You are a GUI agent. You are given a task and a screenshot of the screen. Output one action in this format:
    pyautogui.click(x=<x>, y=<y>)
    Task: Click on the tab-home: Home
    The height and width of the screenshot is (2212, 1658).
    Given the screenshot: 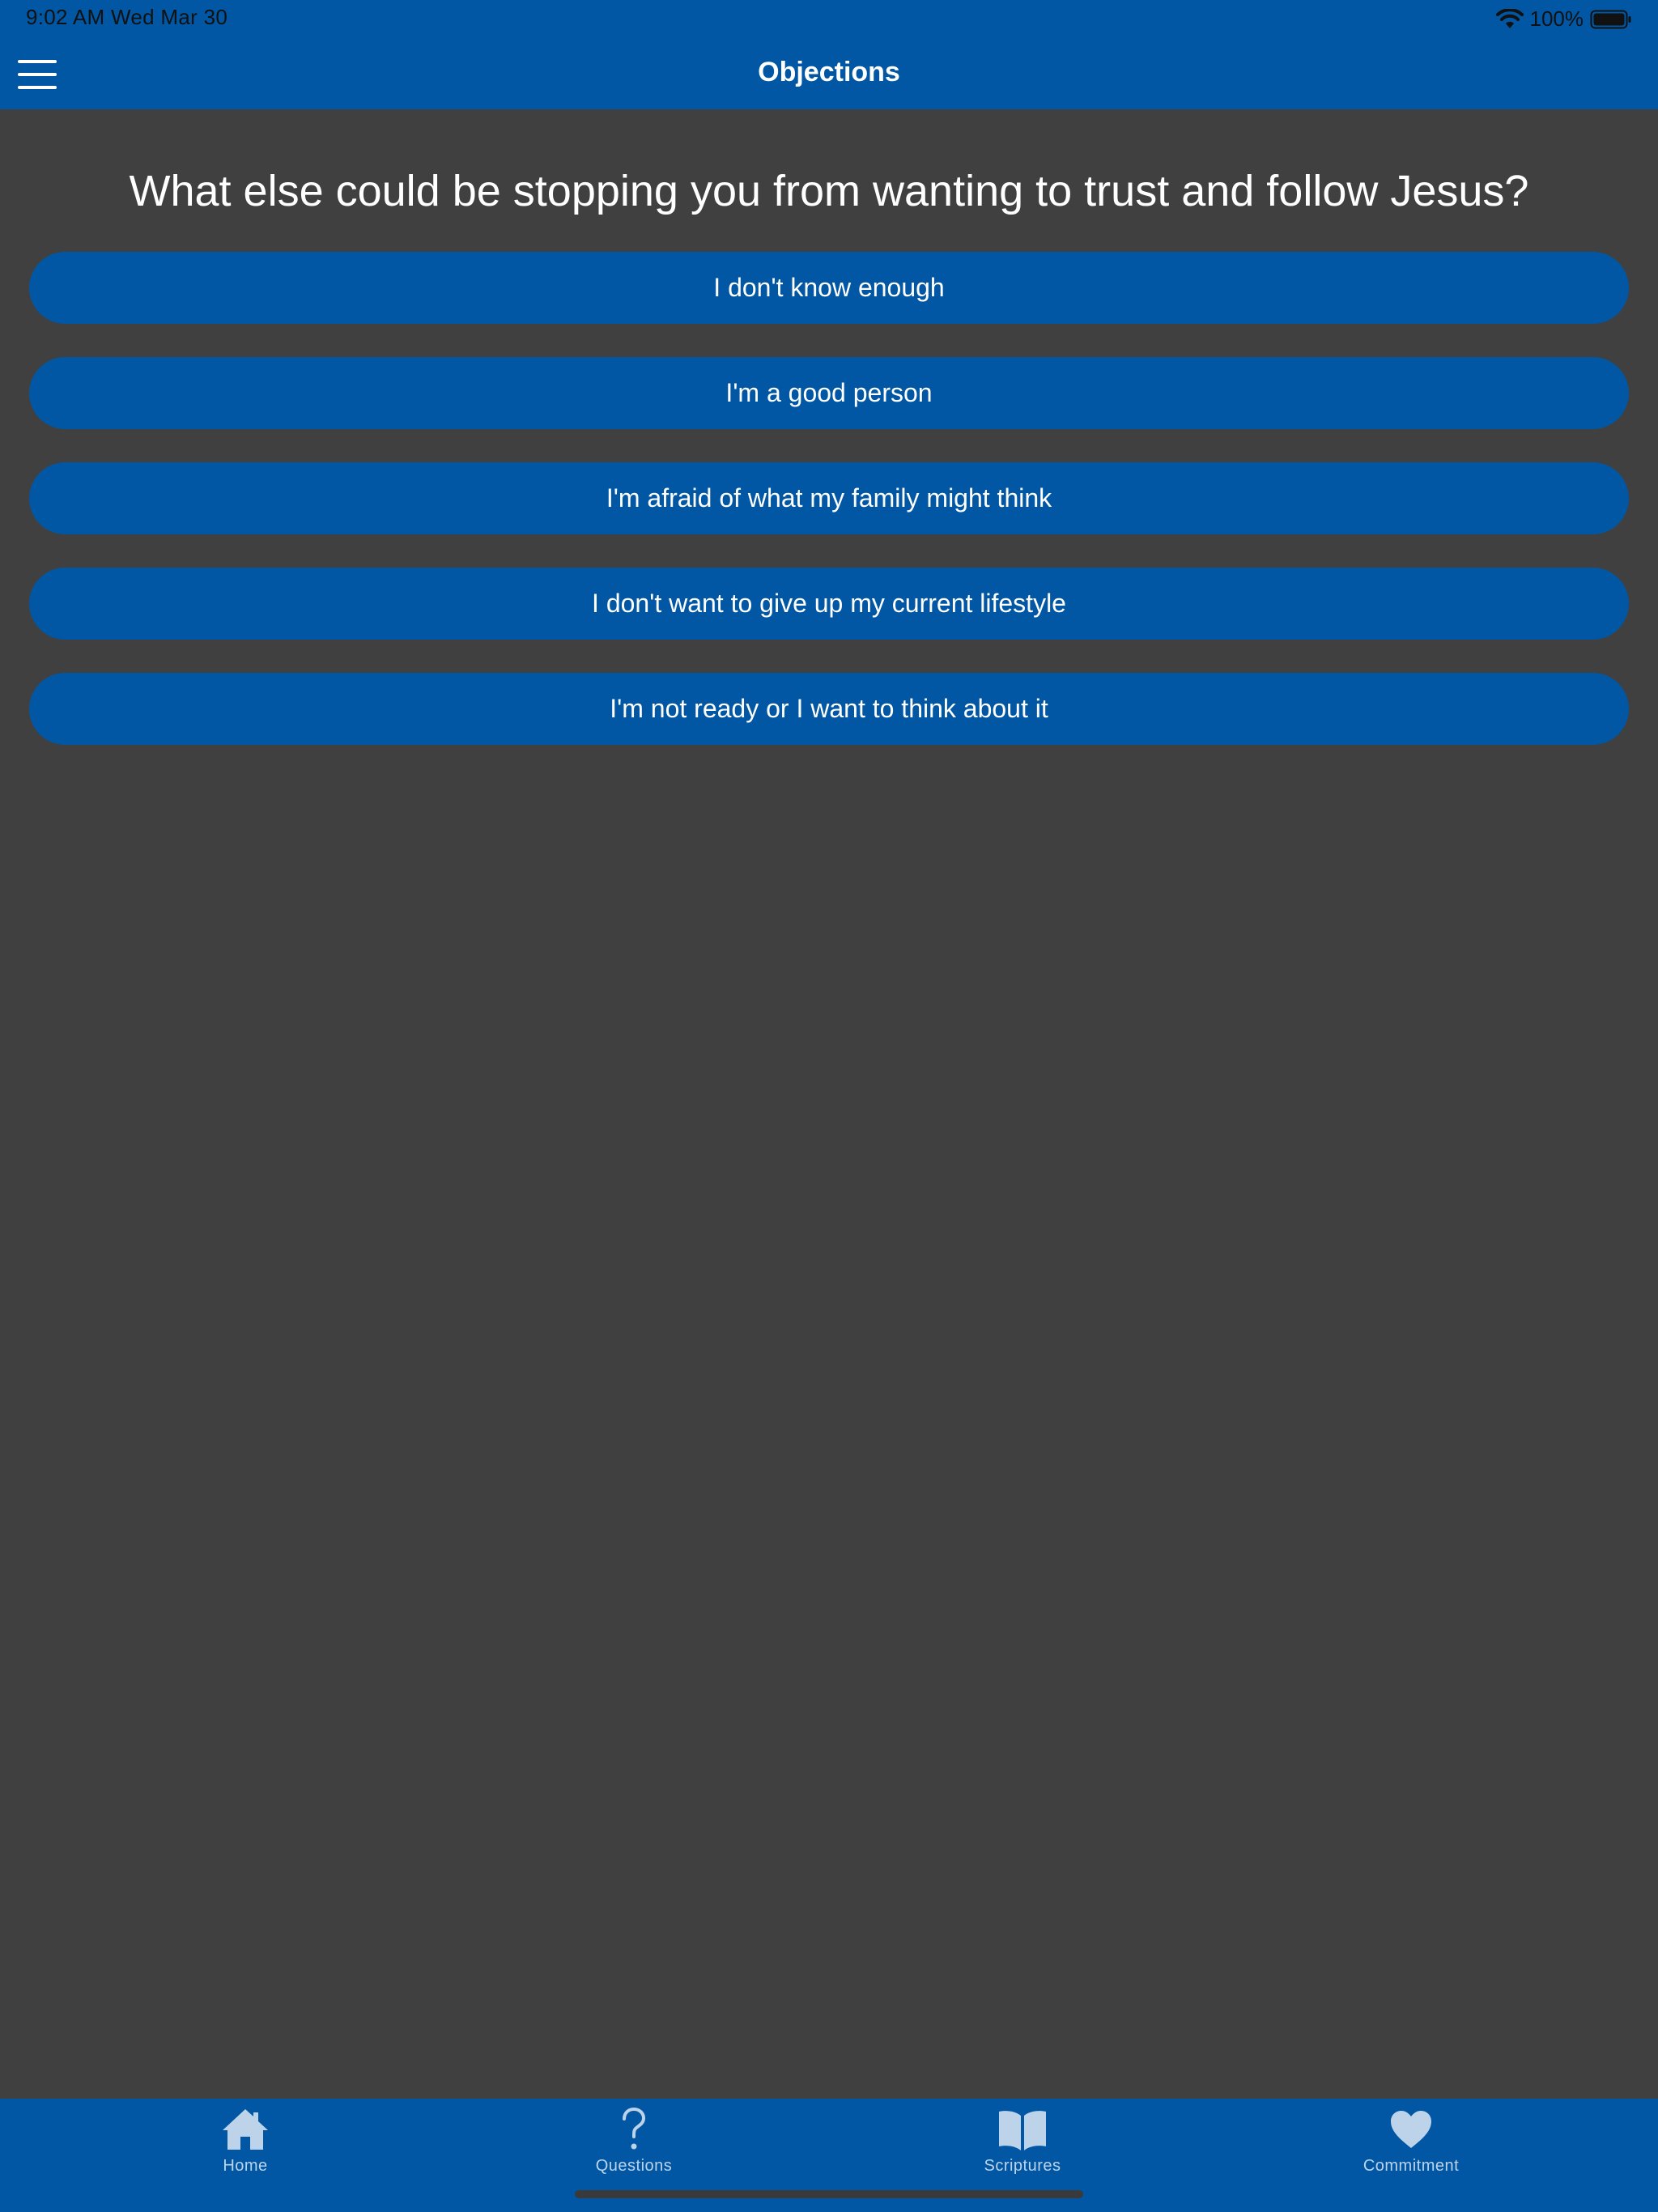 What is the action you would take?
    pyautogui.click(x=245, y=2139)
    